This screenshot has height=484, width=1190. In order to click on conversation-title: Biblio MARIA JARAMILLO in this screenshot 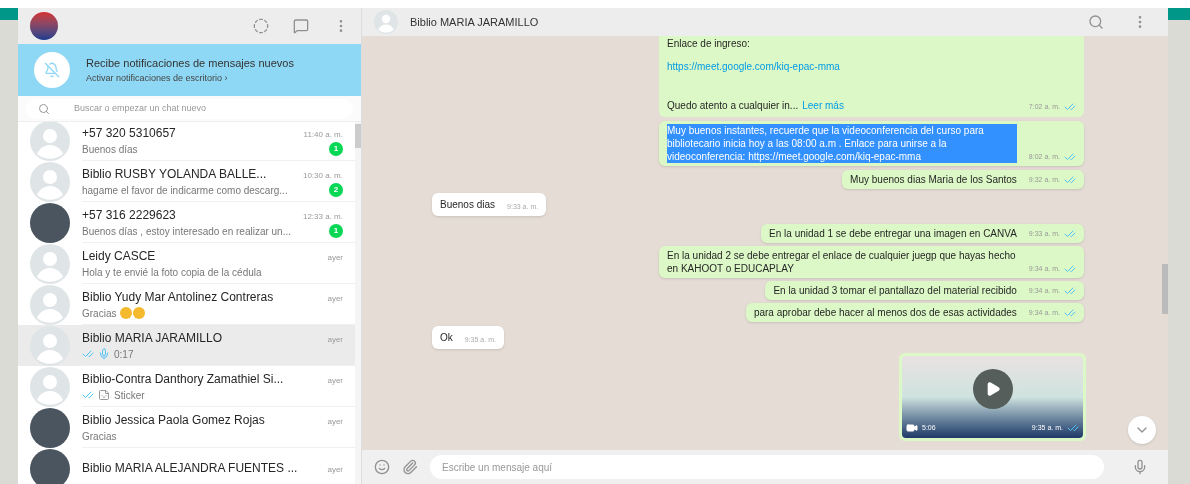, I will do `click(475, 22)`.